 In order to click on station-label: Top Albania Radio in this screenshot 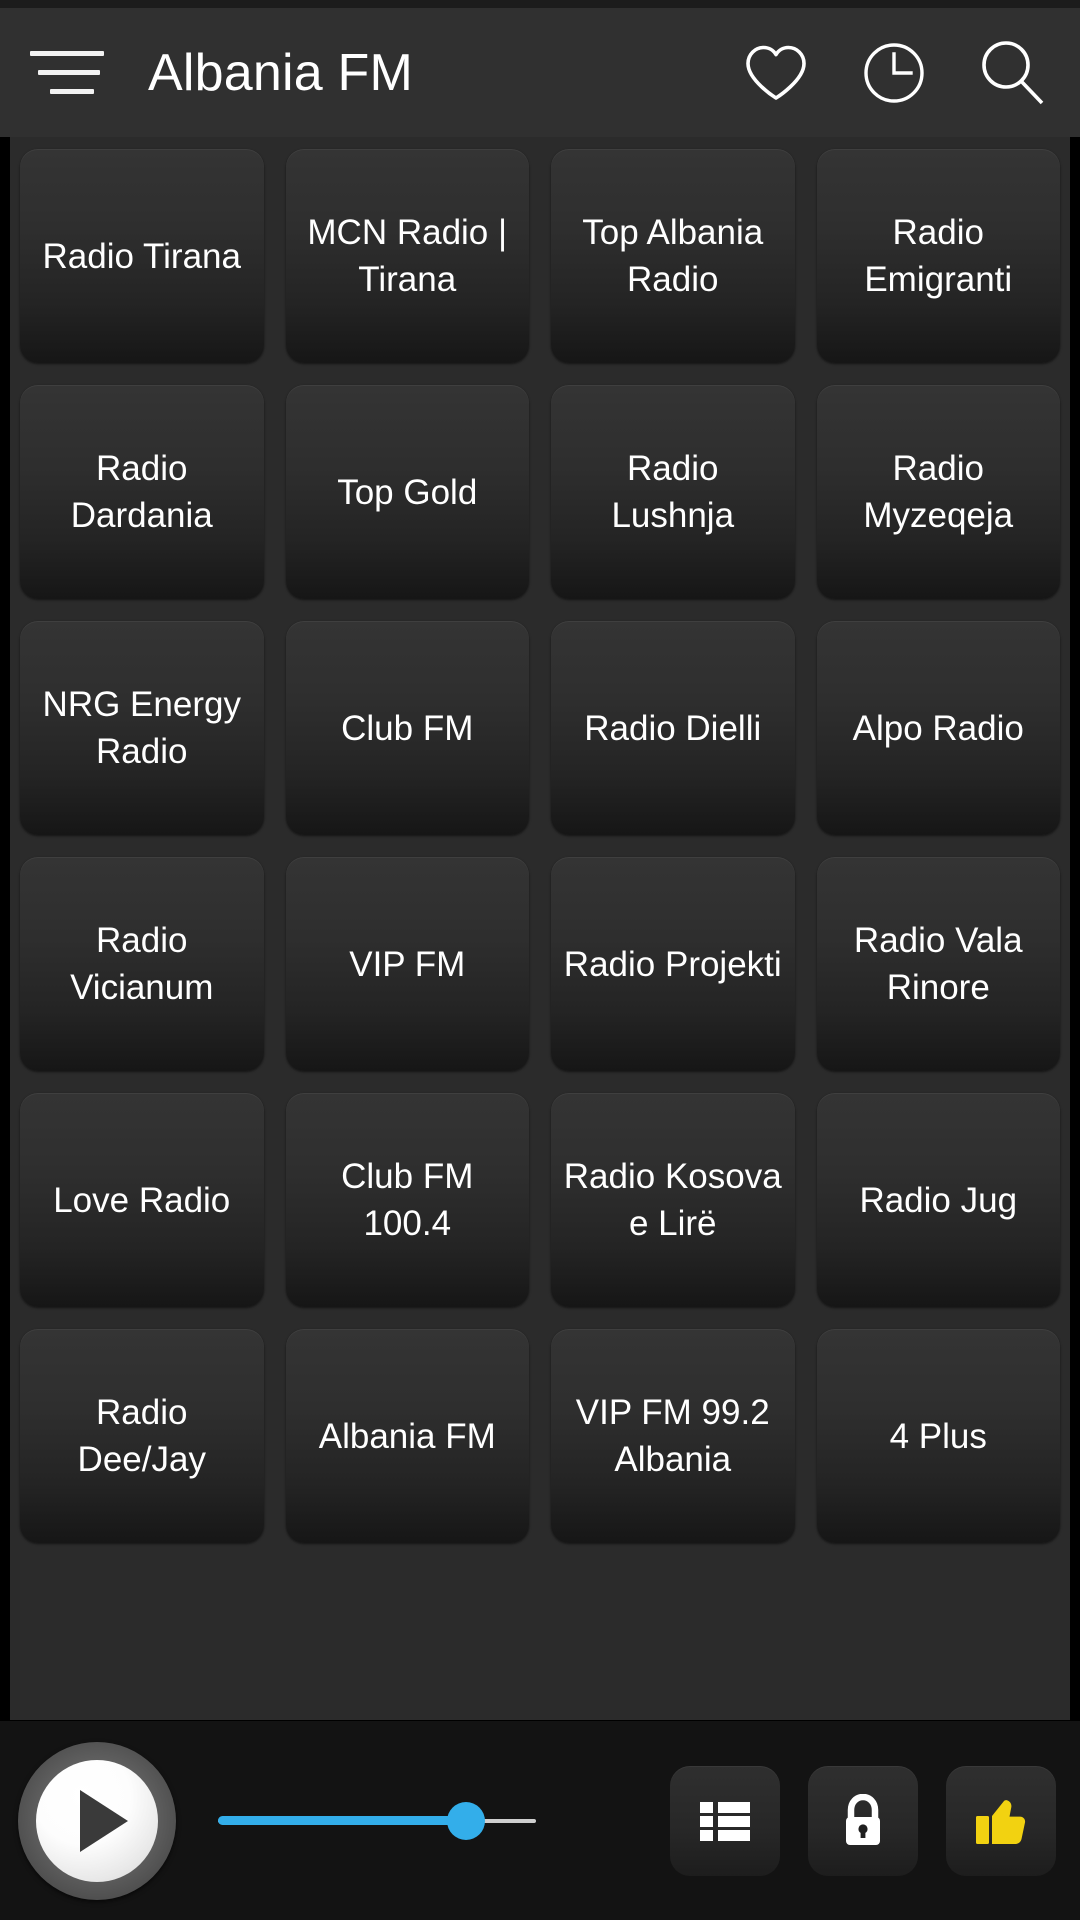, I will do `click(673, 256)`.